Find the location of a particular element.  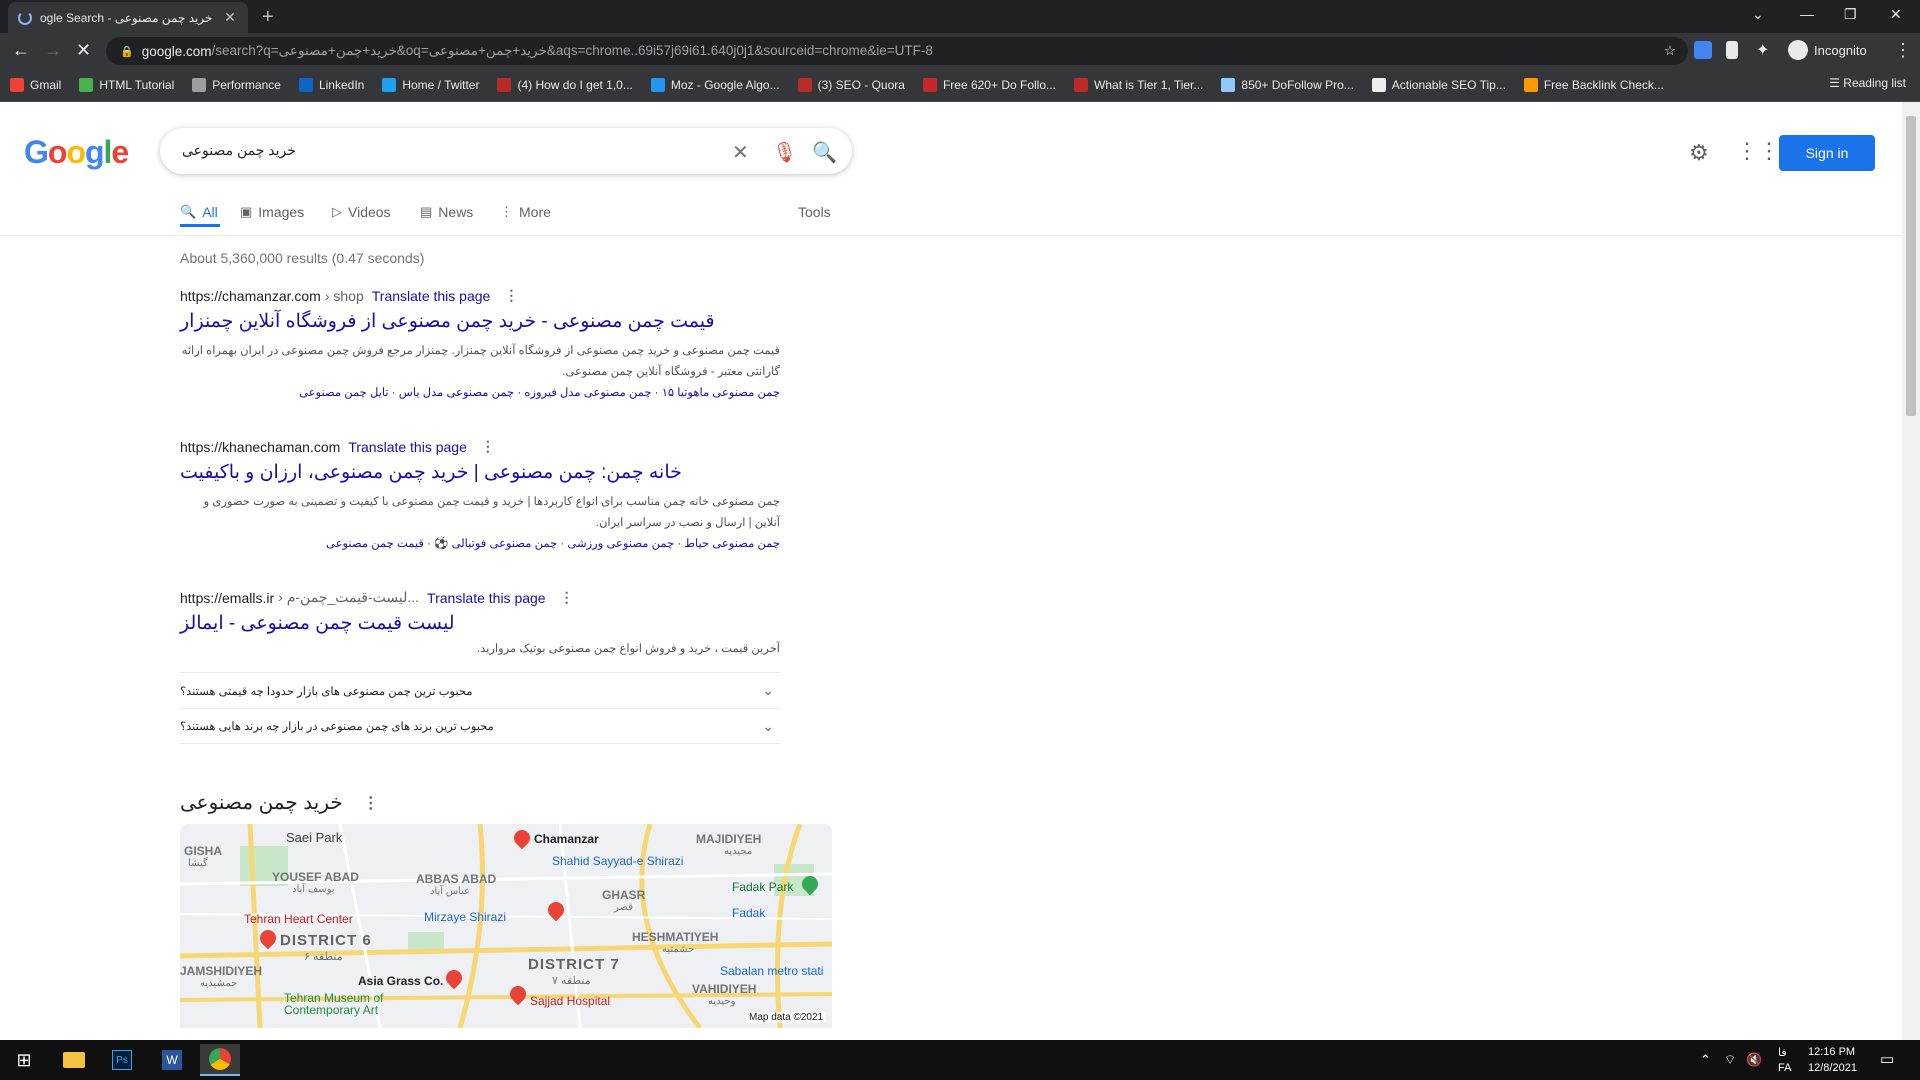

translate-icon is located at coordinates (1703, 50).